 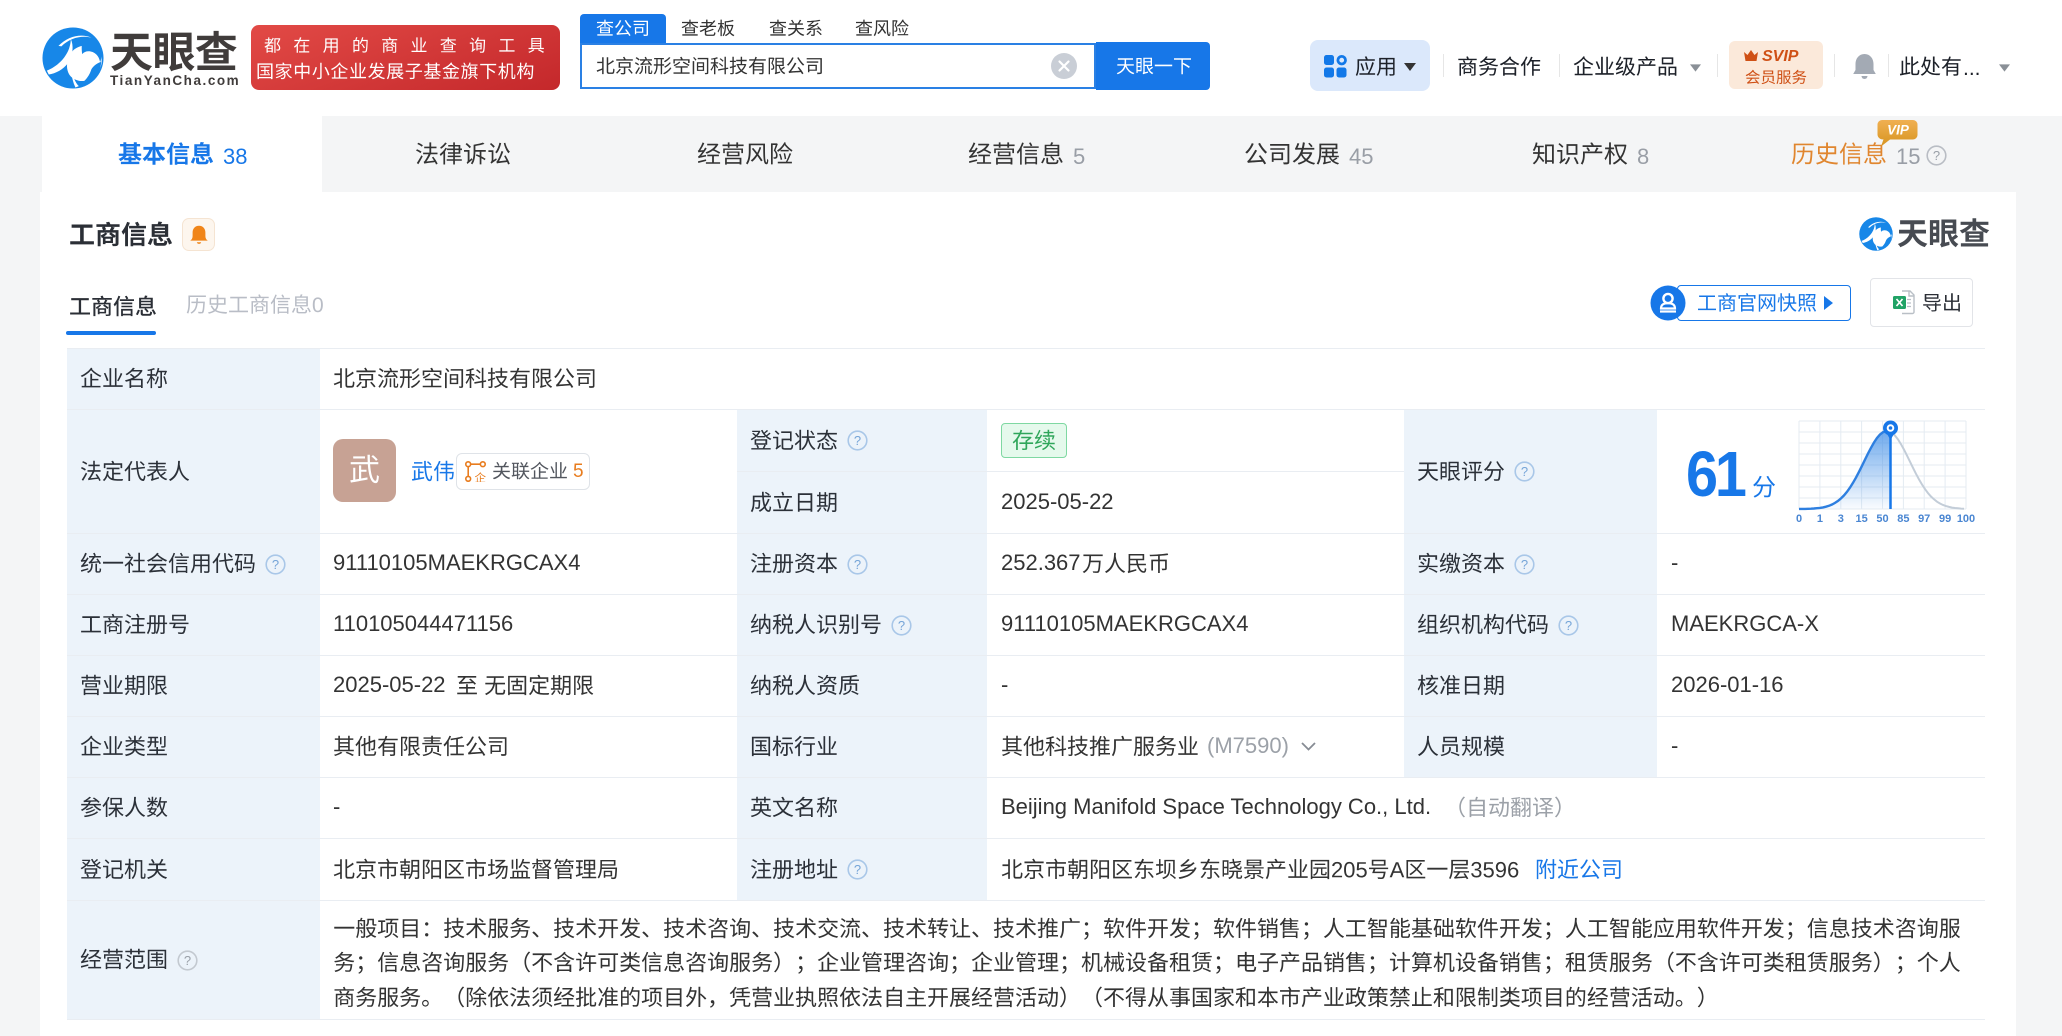 I want to click on svg-text: 99, so click(x=1945, y=519).